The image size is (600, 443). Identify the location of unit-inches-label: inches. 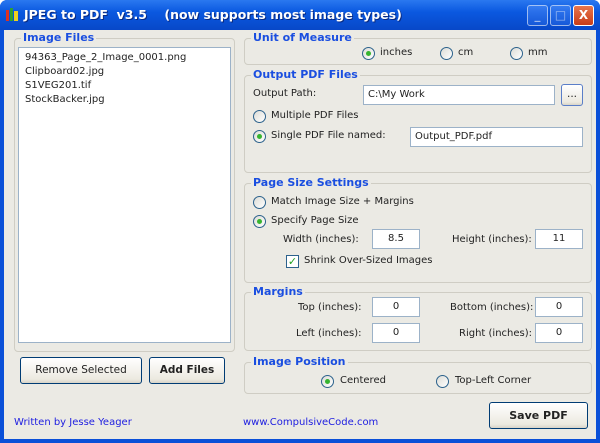
(396, 52).